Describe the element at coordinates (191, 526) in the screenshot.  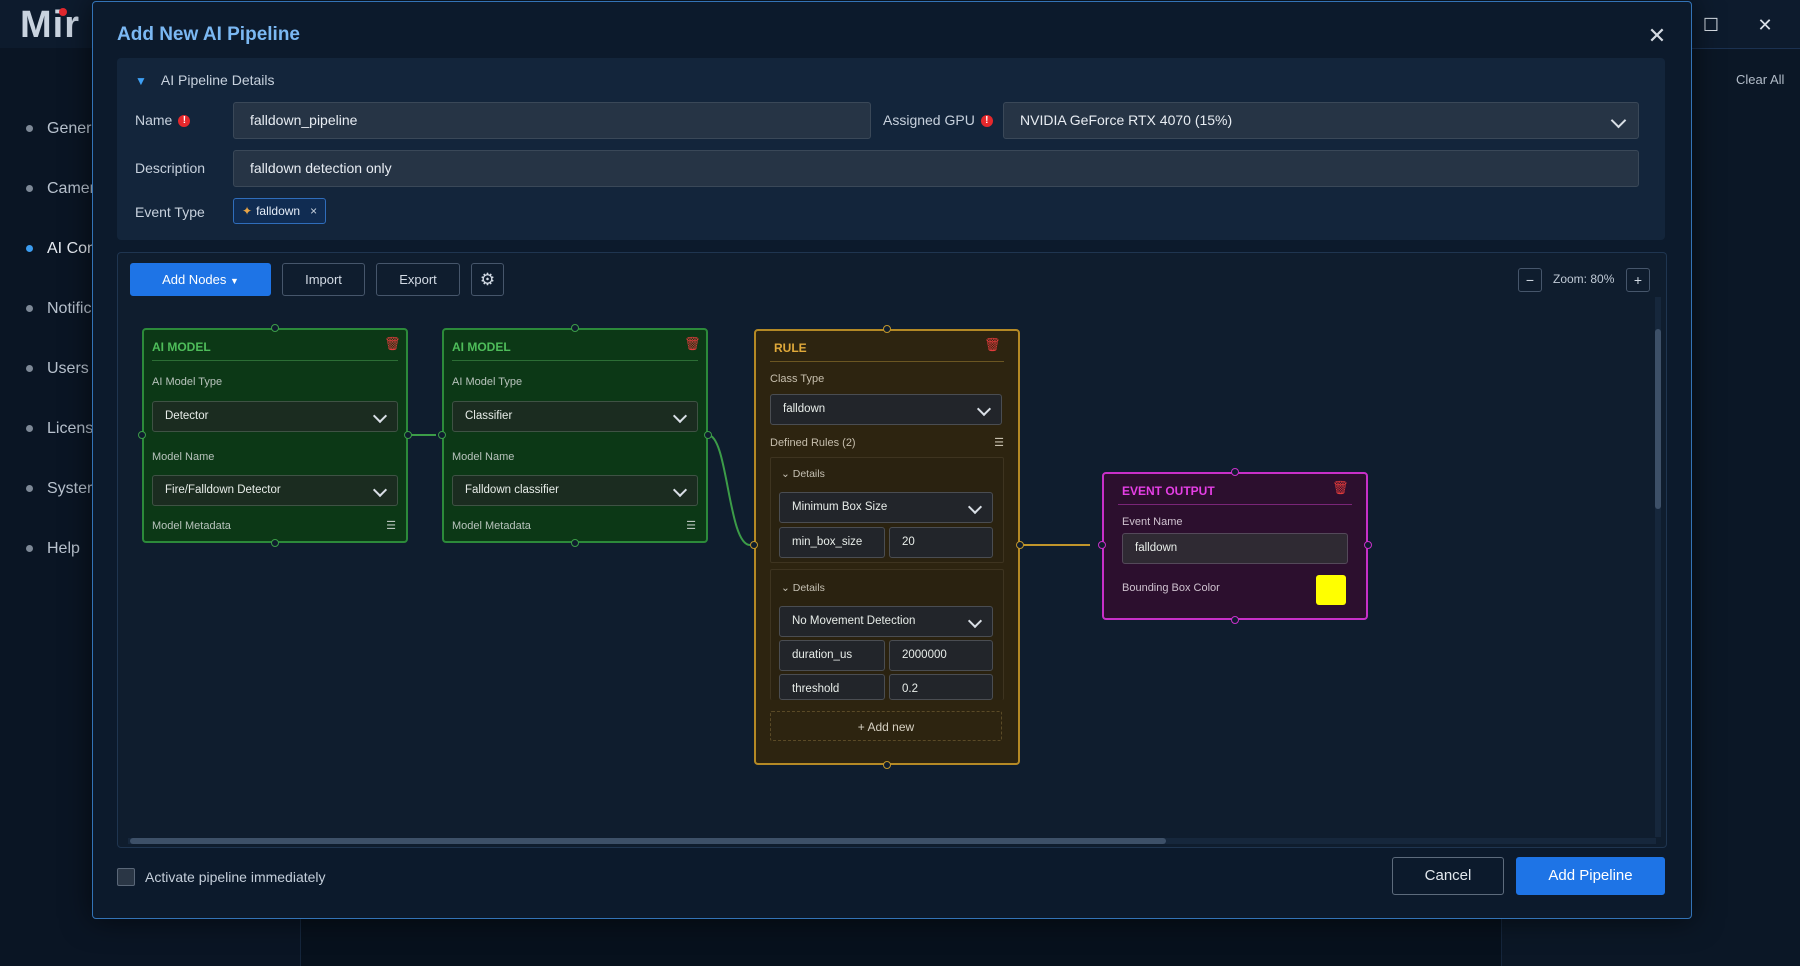
I see `model-metadata-label: Model Metadata` at that location.